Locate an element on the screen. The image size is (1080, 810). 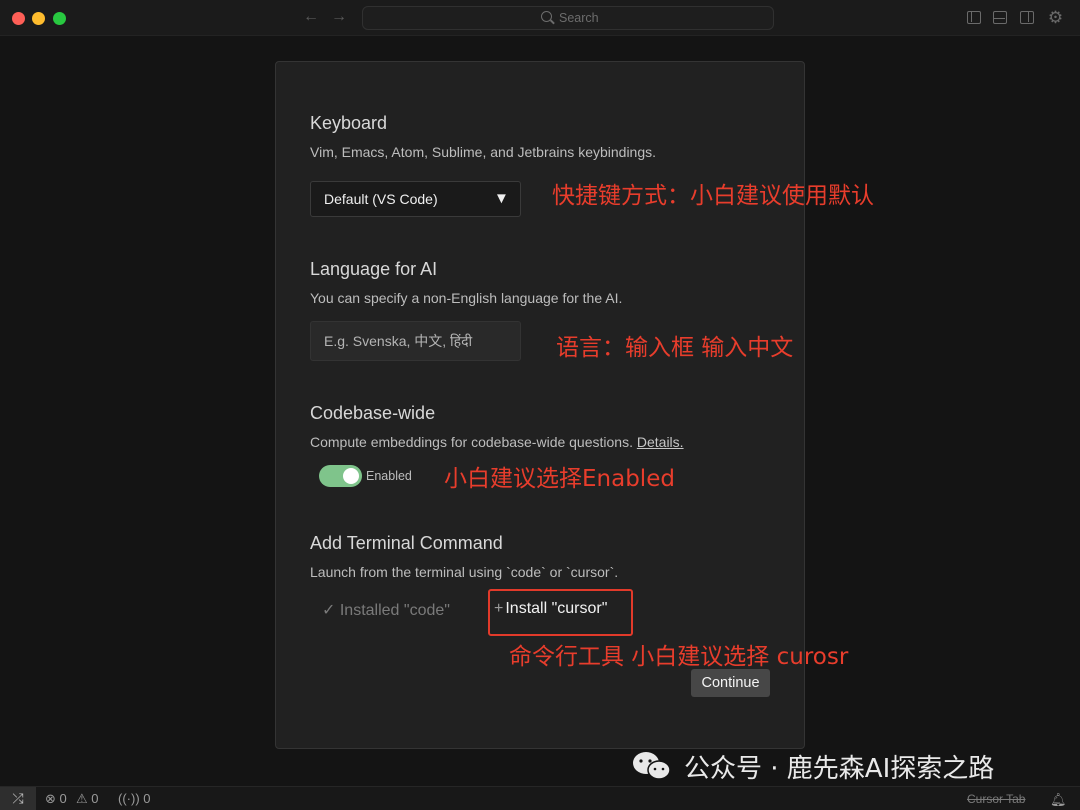
details-link: Details. is located at coordinates (660, 442).